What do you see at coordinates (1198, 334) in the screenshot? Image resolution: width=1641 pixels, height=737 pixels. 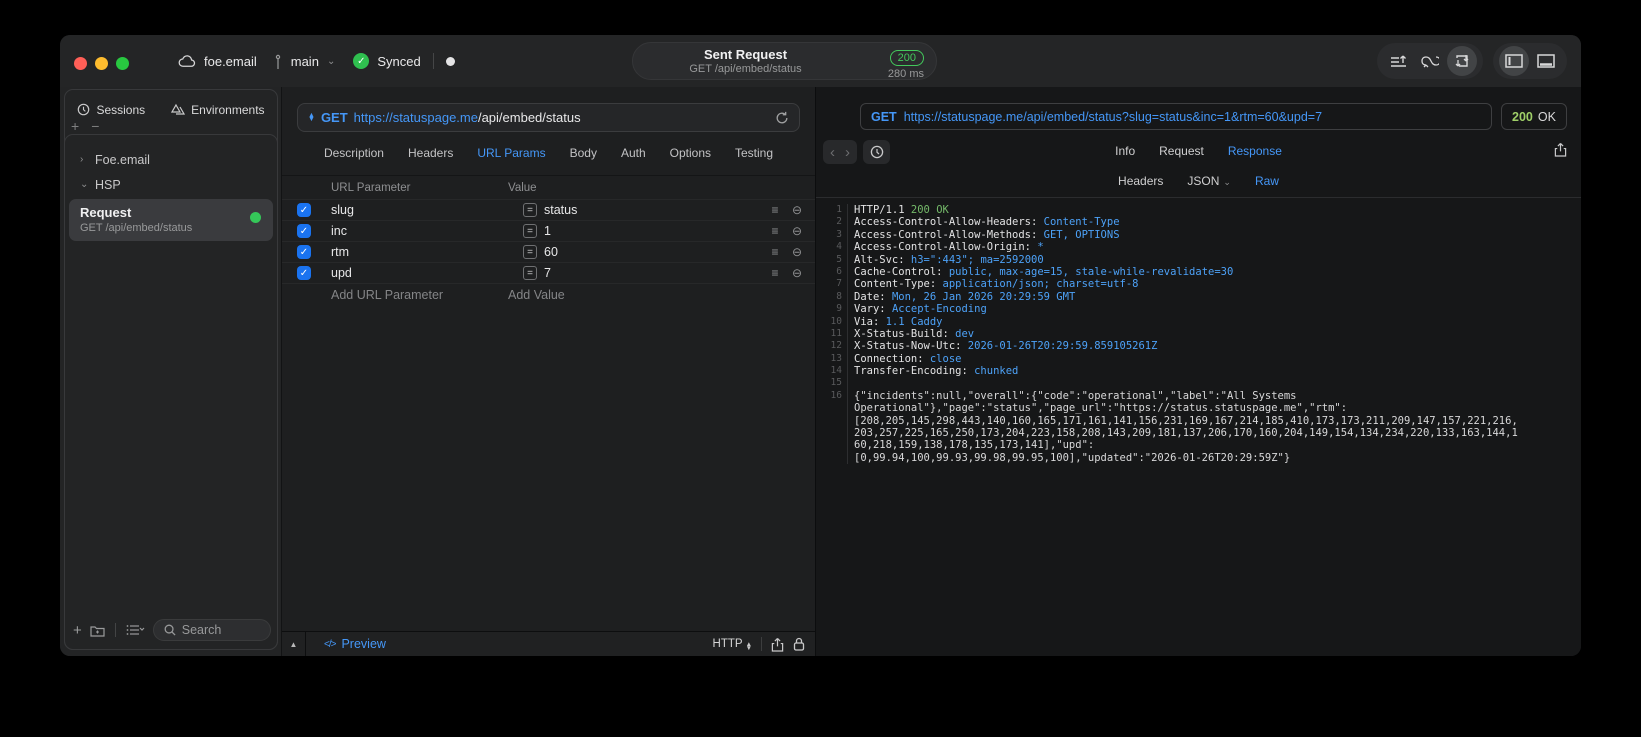 I see `raw-response-line: 11 X-Status-Build: dev` at bounding box center [1198, 334].